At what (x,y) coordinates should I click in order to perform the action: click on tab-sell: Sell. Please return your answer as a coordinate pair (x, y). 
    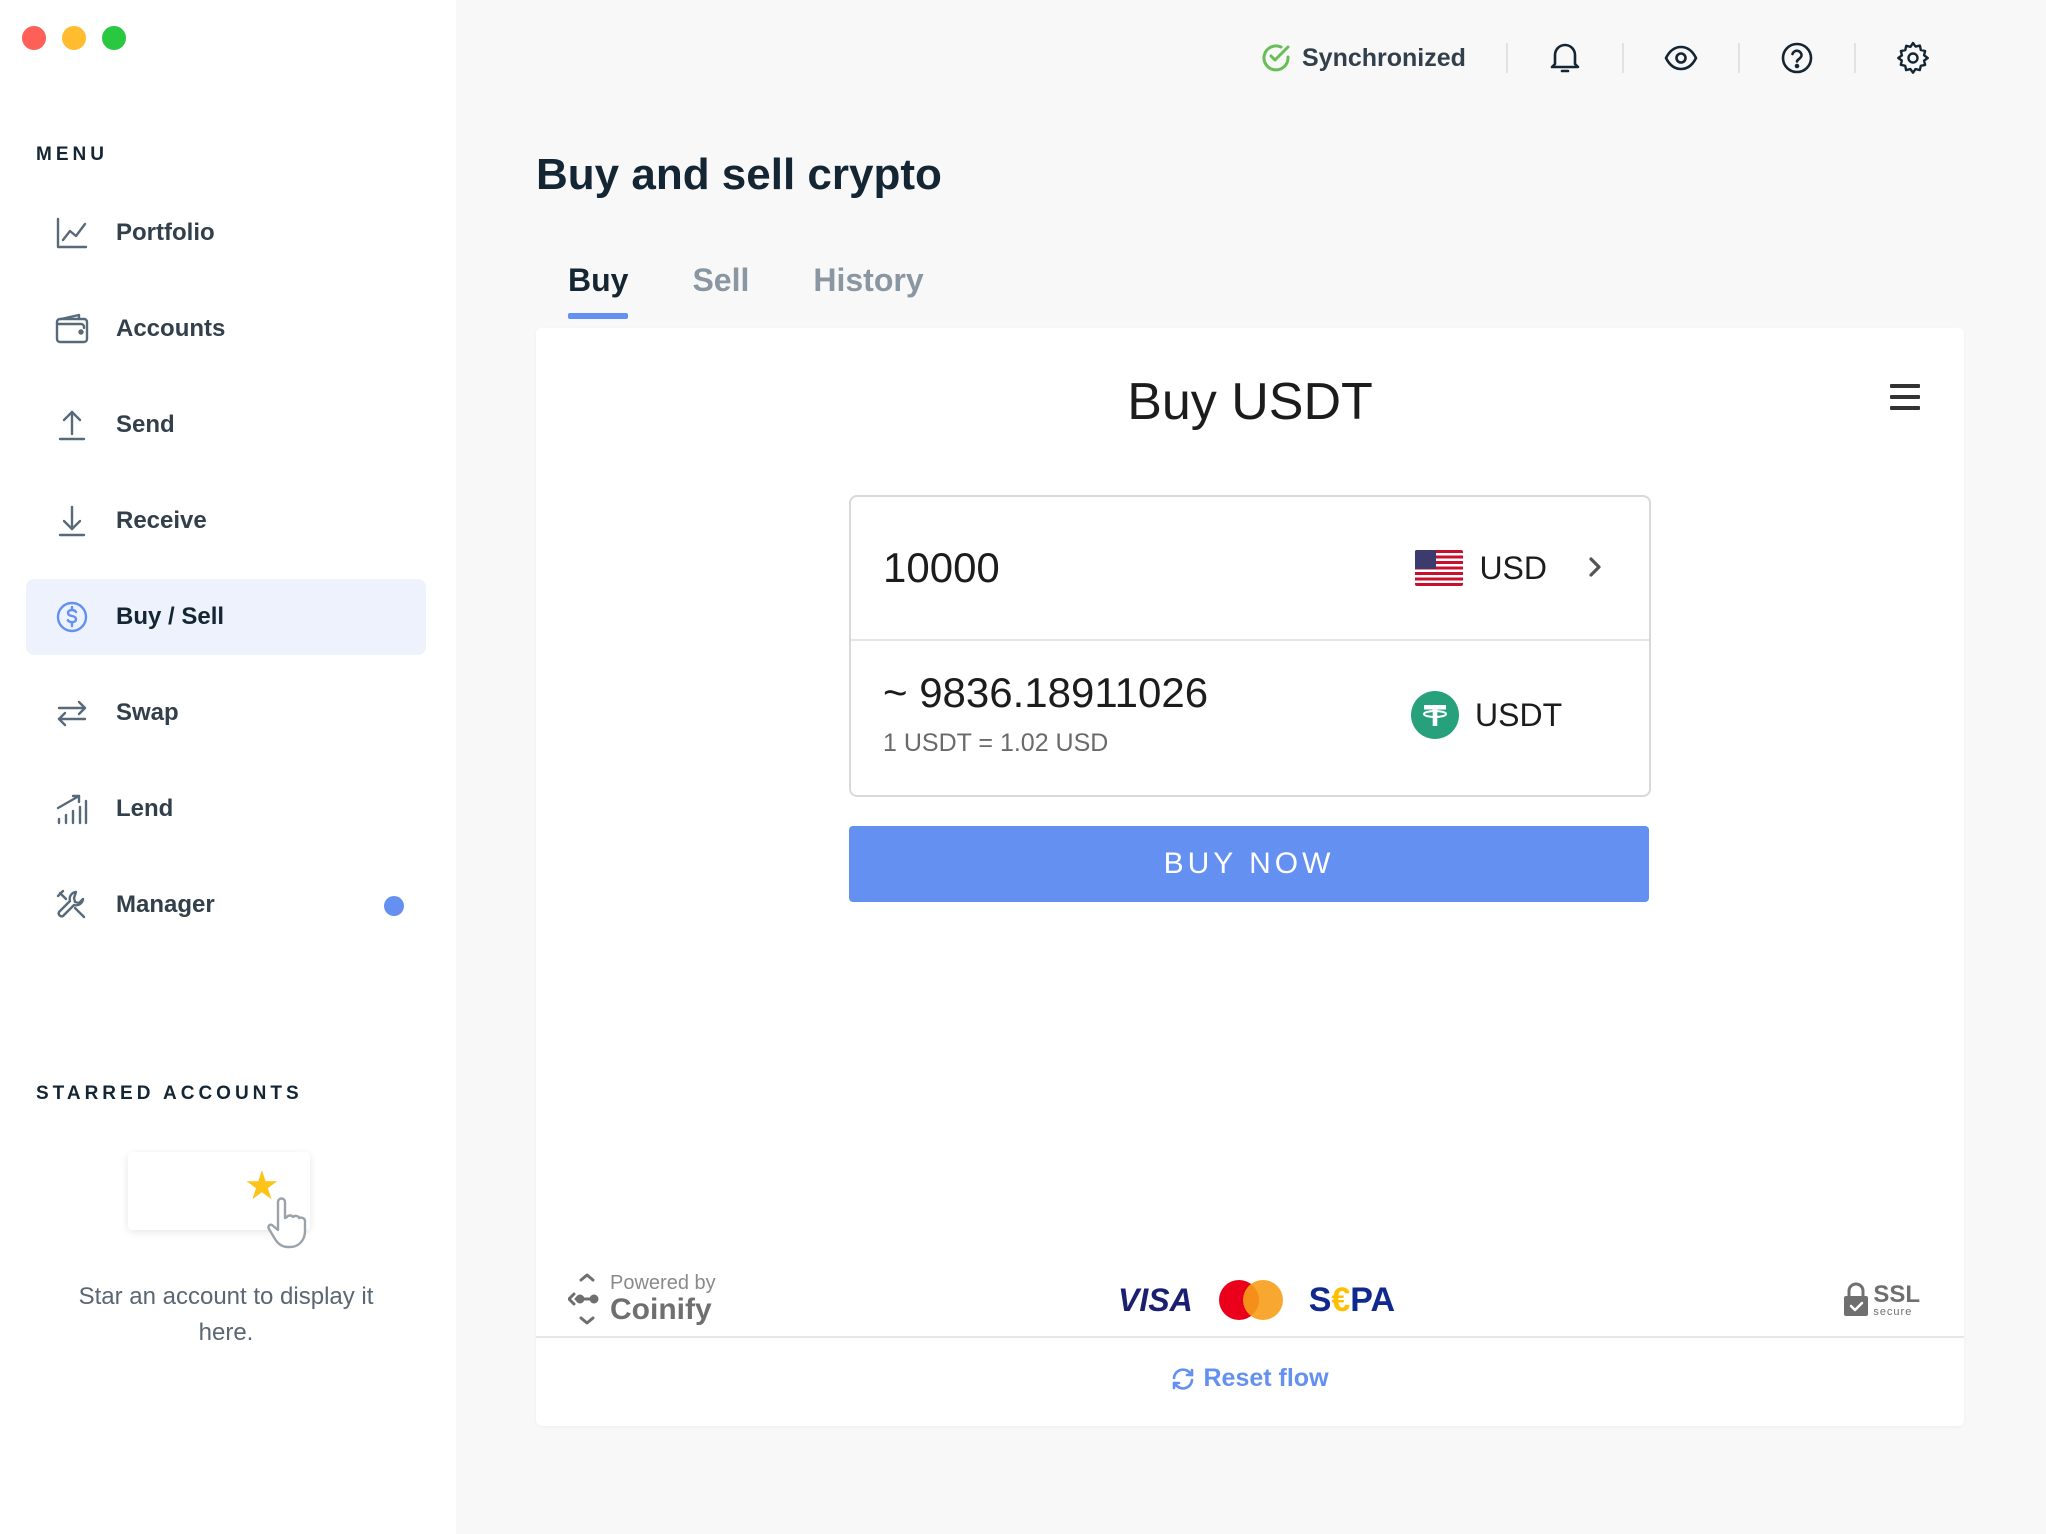
    Looking at the image, I should click on (720, 290).